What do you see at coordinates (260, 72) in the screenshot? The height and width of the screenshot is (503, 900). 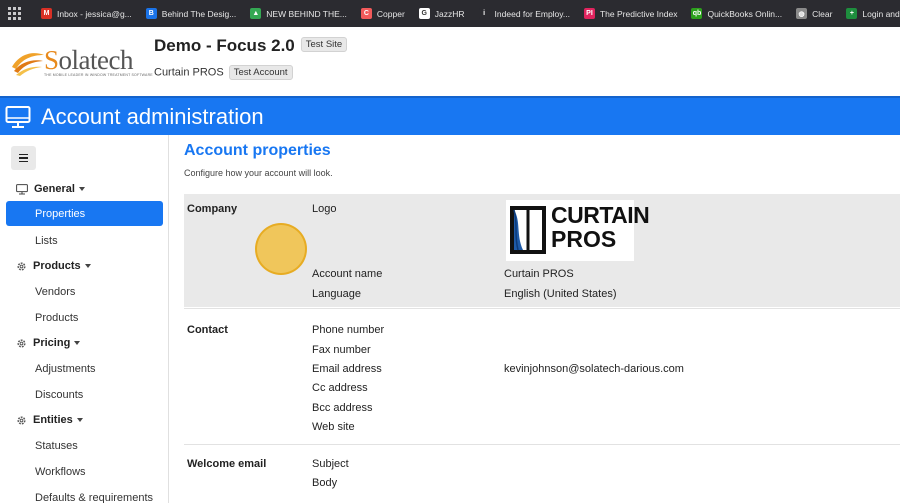 I see `test-account-badge: Test Account` at bounding box center [260, 72].